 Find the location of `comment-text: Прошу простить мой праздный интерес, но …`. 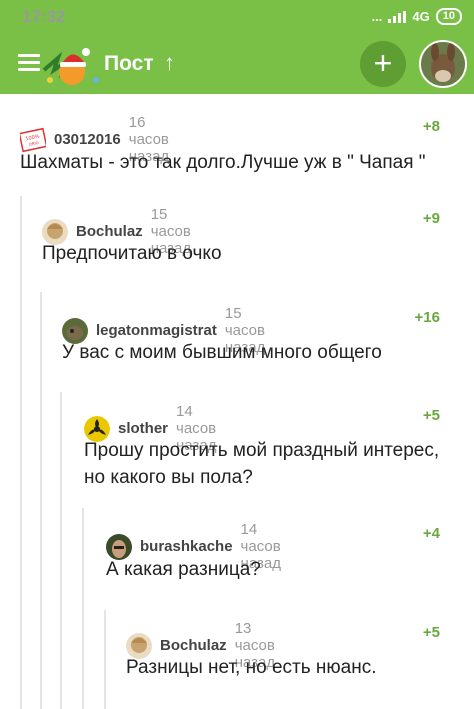

comment-text: Прошу простить мой праздный интерес, но … is located at coordinates (262, 464).